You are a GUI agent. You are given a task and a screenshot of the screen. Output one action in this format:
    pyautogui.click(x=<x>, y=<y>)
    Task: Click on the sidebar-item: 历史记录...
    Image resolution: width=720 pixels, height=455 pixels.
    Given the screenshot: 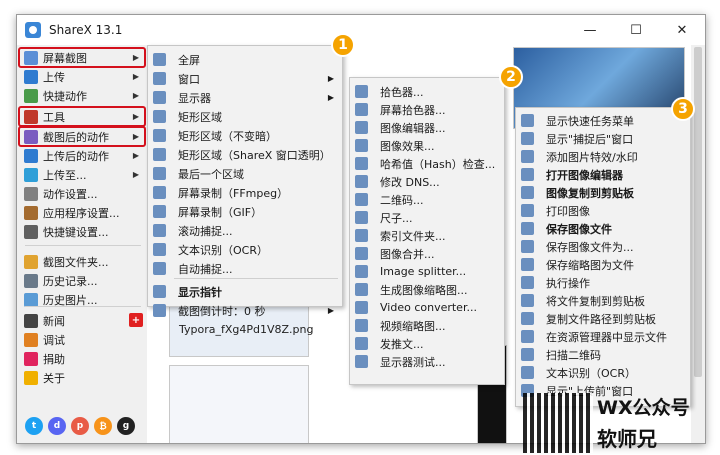 What is the action you would take?
    pyautogui.click(x=82, y=280)
    